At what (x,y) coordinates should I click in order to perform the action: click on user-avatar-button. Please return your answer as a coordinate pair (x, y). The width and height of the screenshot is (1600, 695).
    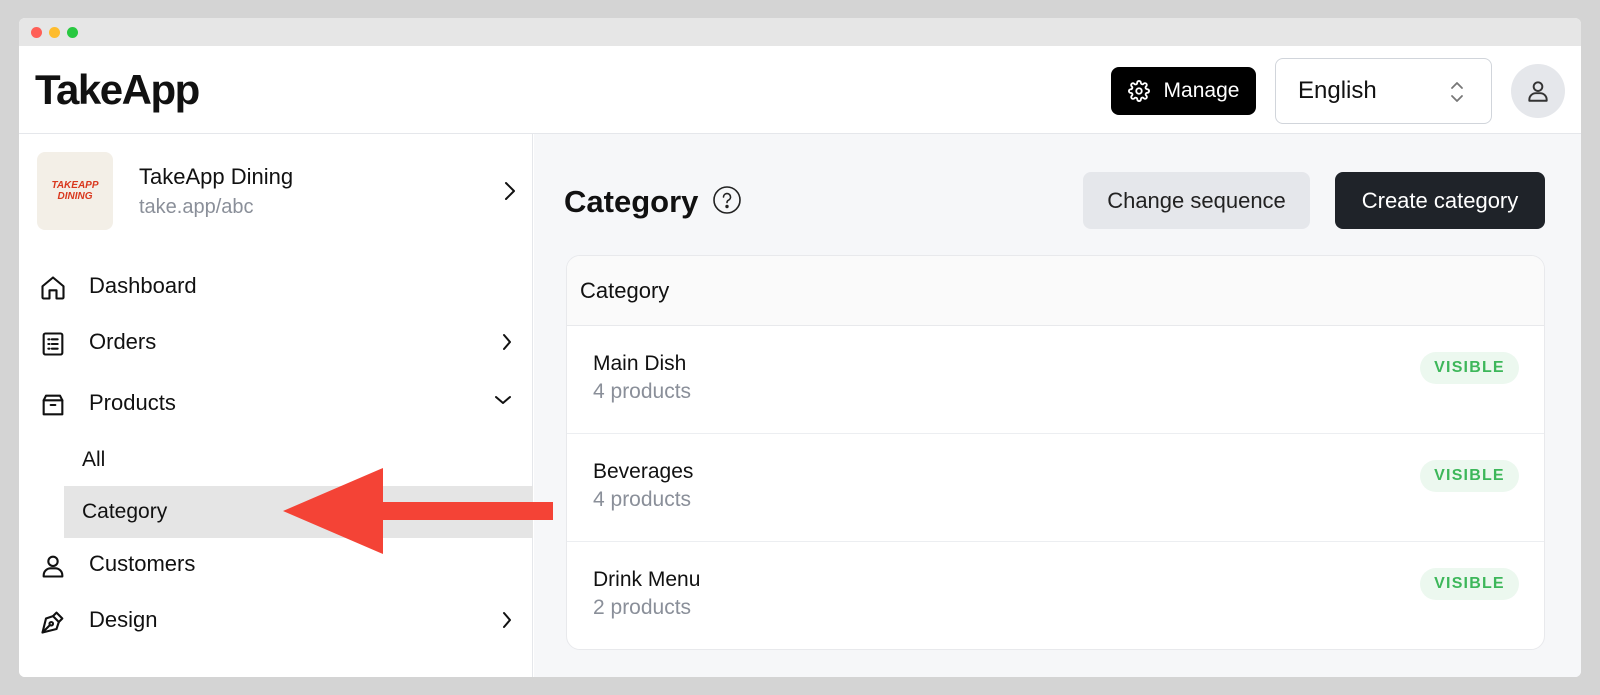
    Looking at the image, I should click on (1538, 91).